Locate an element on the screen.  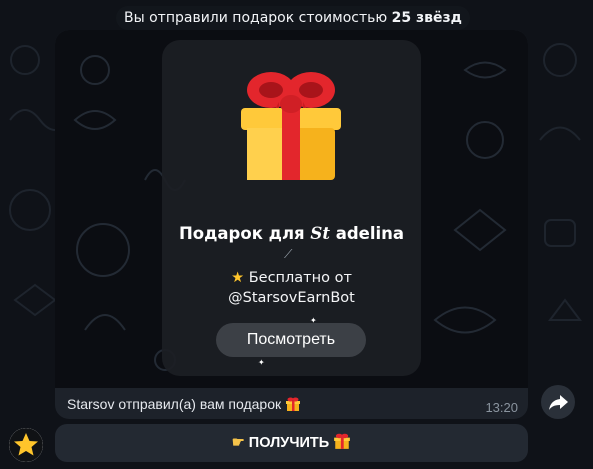
share-button is located at coordinates (558, 402).